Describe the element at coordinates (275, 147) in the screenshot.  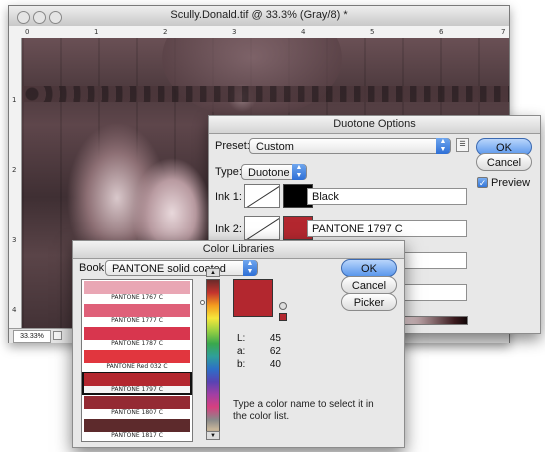
I see `preset-value: Custom` at that location.